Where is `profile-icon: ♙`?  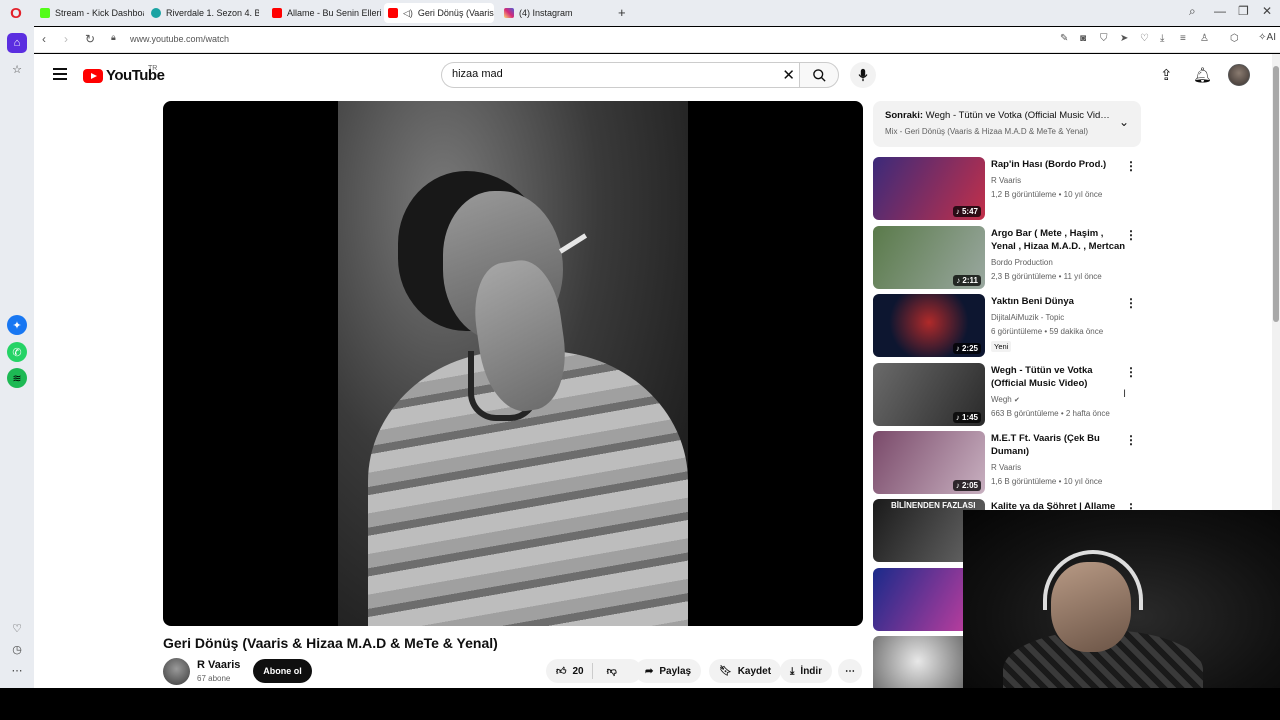
profile-icon: ♙ is located at coordinates (1204, 38).